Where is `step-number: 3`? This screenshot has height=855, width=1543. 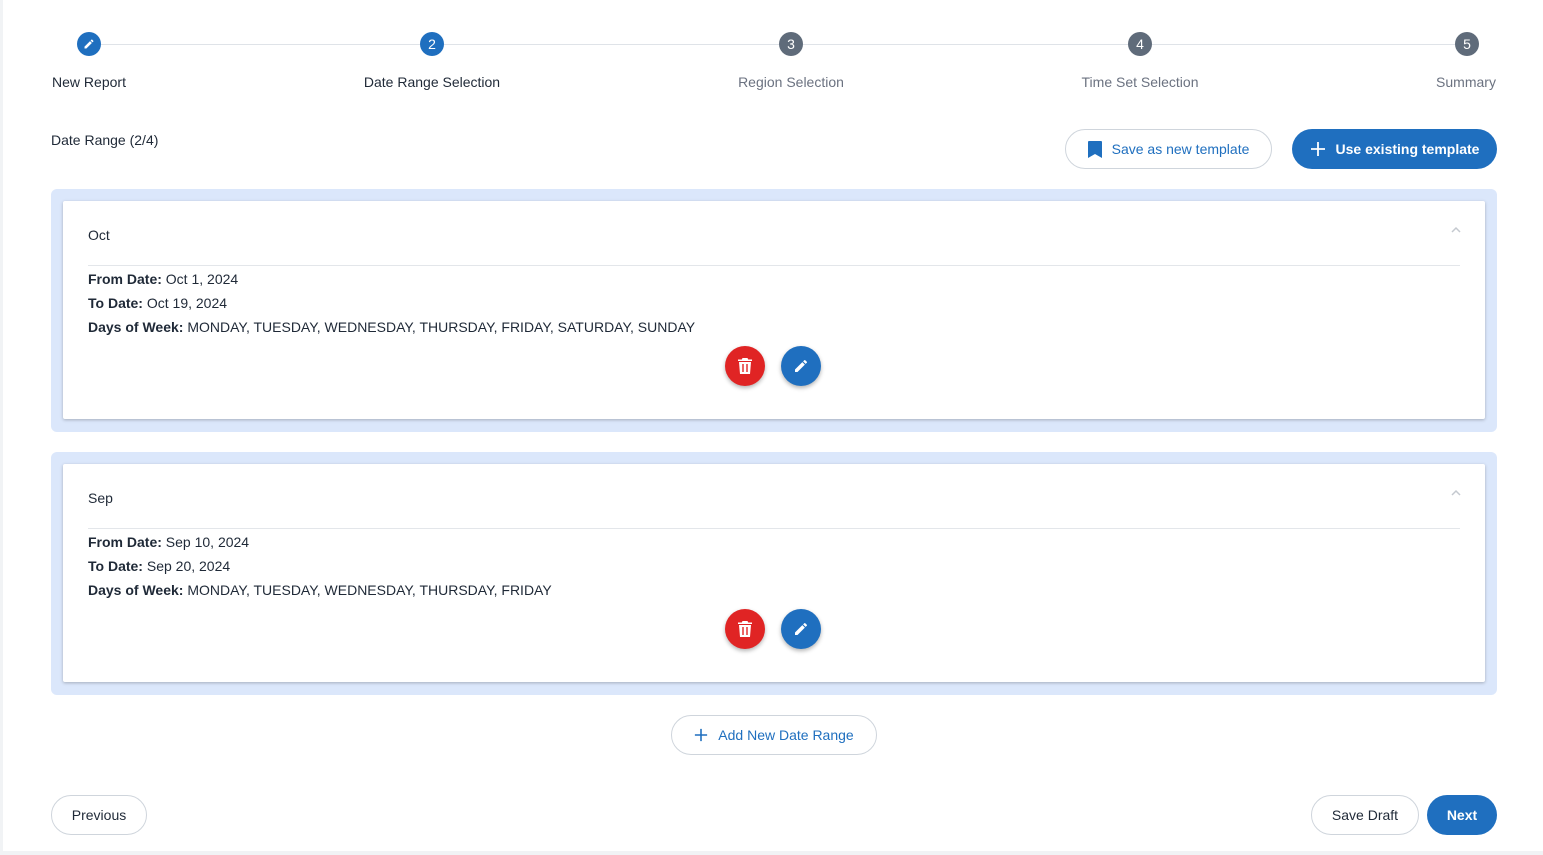
step-number: 3 is located at coordinates (791, 44).